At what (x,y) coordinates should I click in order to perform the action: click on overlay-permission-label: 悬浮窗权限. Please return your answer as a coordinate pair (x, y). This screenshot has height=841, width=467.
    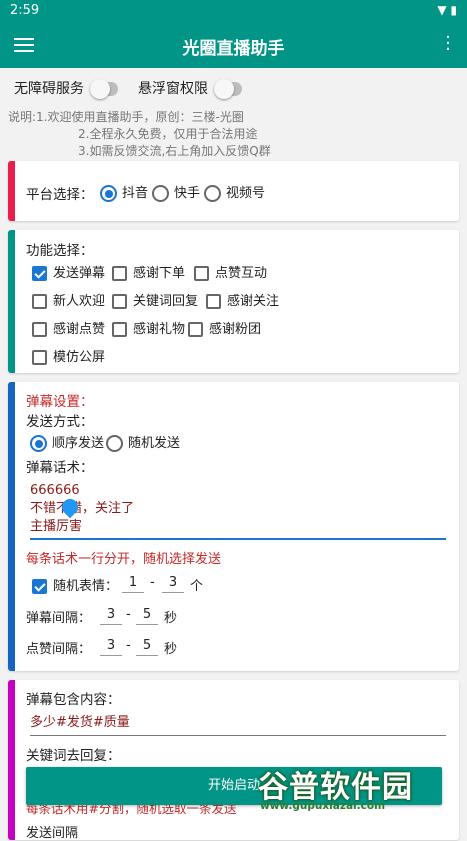
    Looking at the image, I should click on (173, 89).